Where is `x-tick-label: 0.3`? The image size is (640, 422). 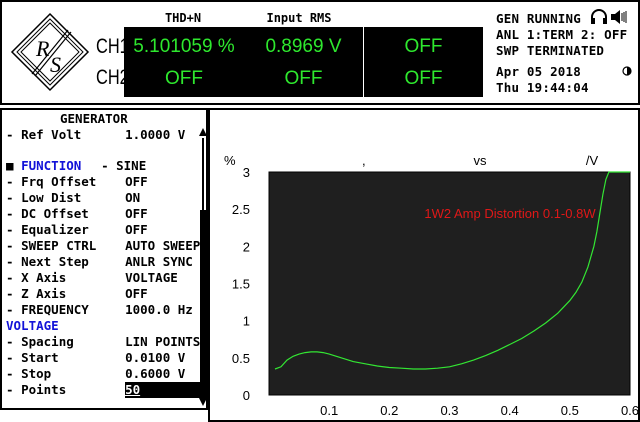
x-tick-label: 0.3 is located at coordinates (449, 410).